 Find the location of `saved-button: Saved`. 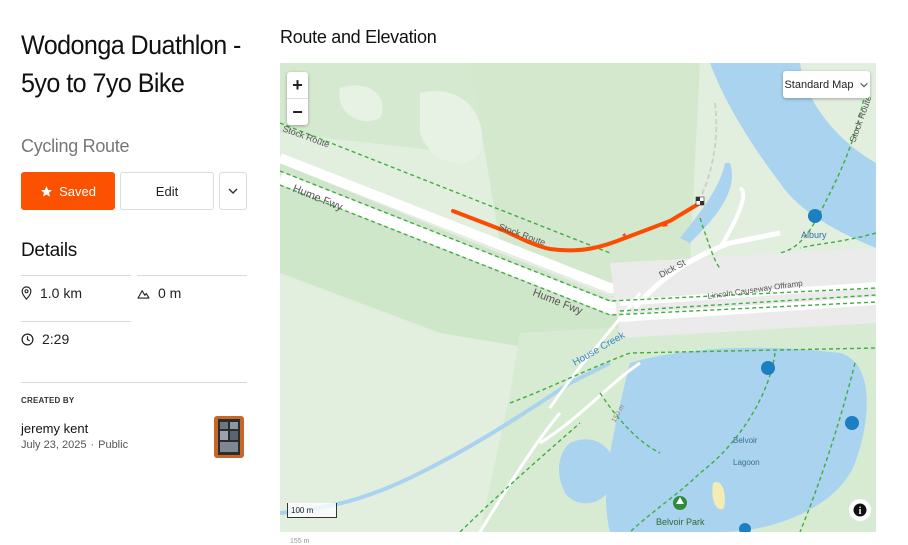

saved-button: Saved is located at coordinates (68, 191).